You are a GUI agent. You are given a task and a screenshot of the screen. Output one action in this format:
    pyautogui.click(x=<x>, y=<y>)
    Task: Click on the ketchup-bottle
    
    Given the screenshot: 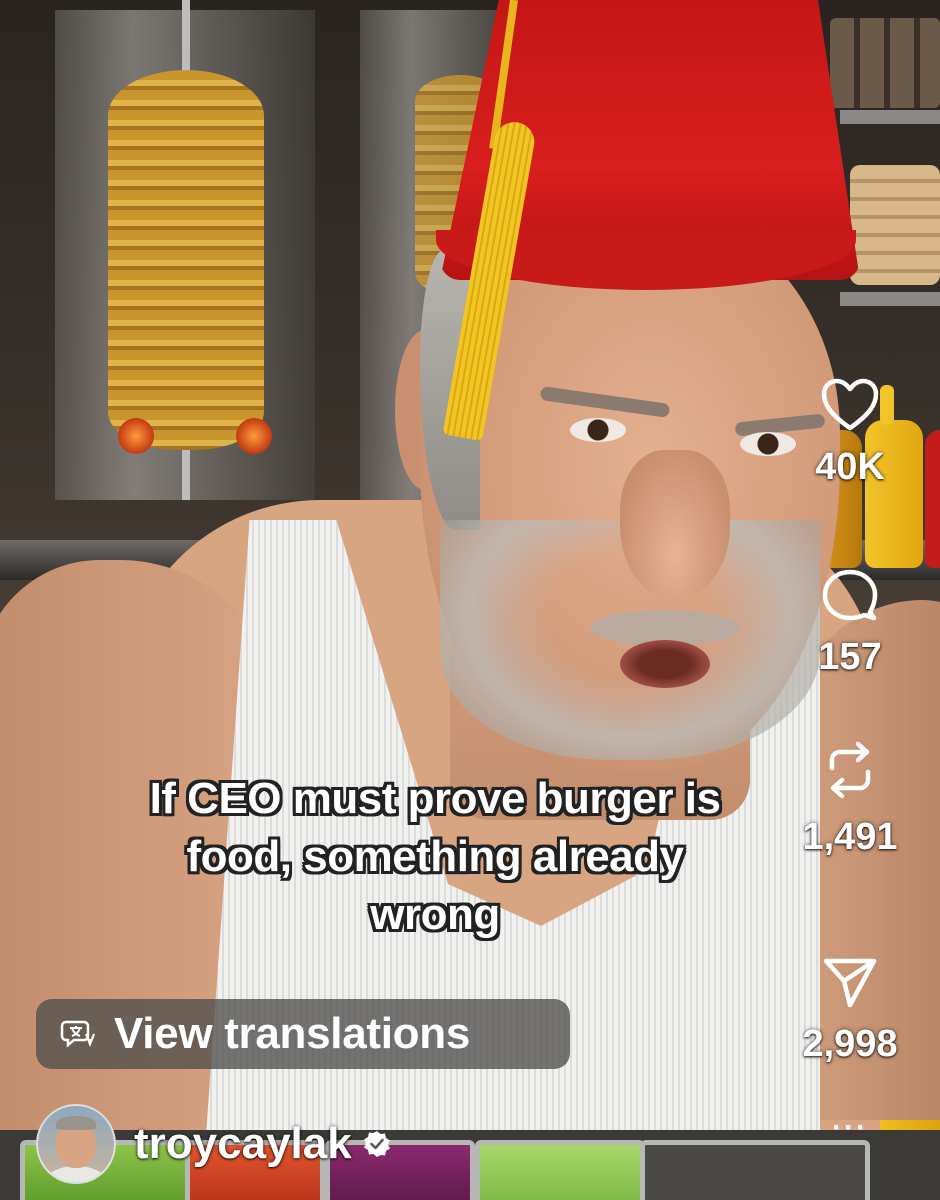 What is the action you would take?
    pyautogui.click(x=932, y=499)
    